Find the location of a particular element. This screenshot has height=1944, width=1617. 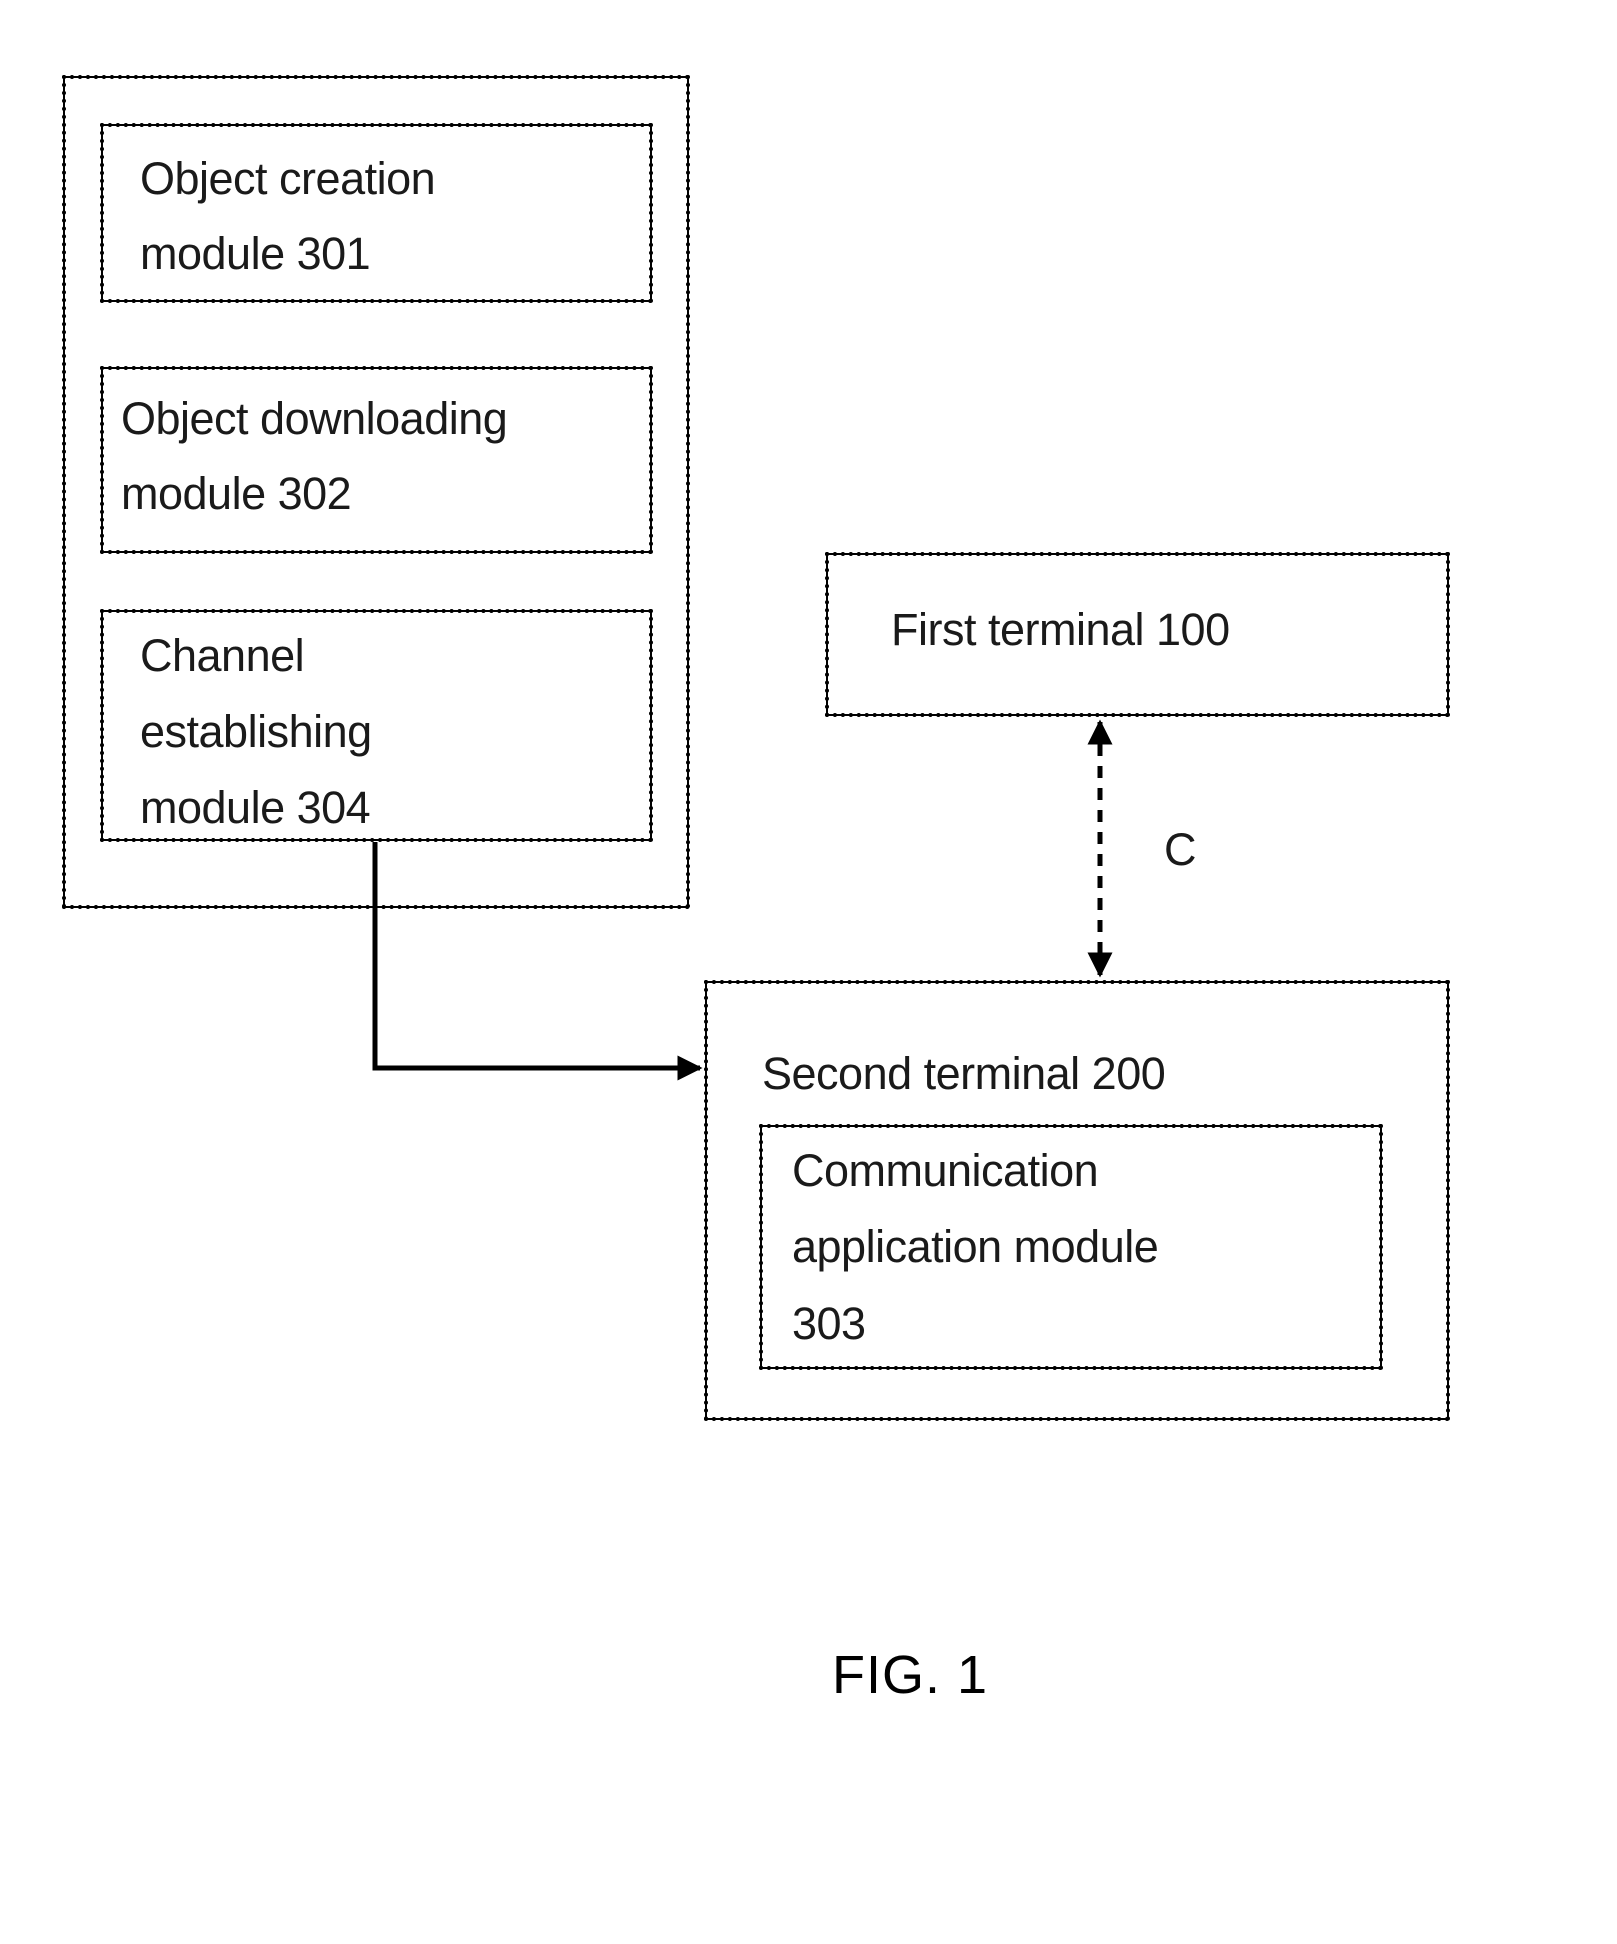

connection-c-label: C is located at coordinates (1180, 849).